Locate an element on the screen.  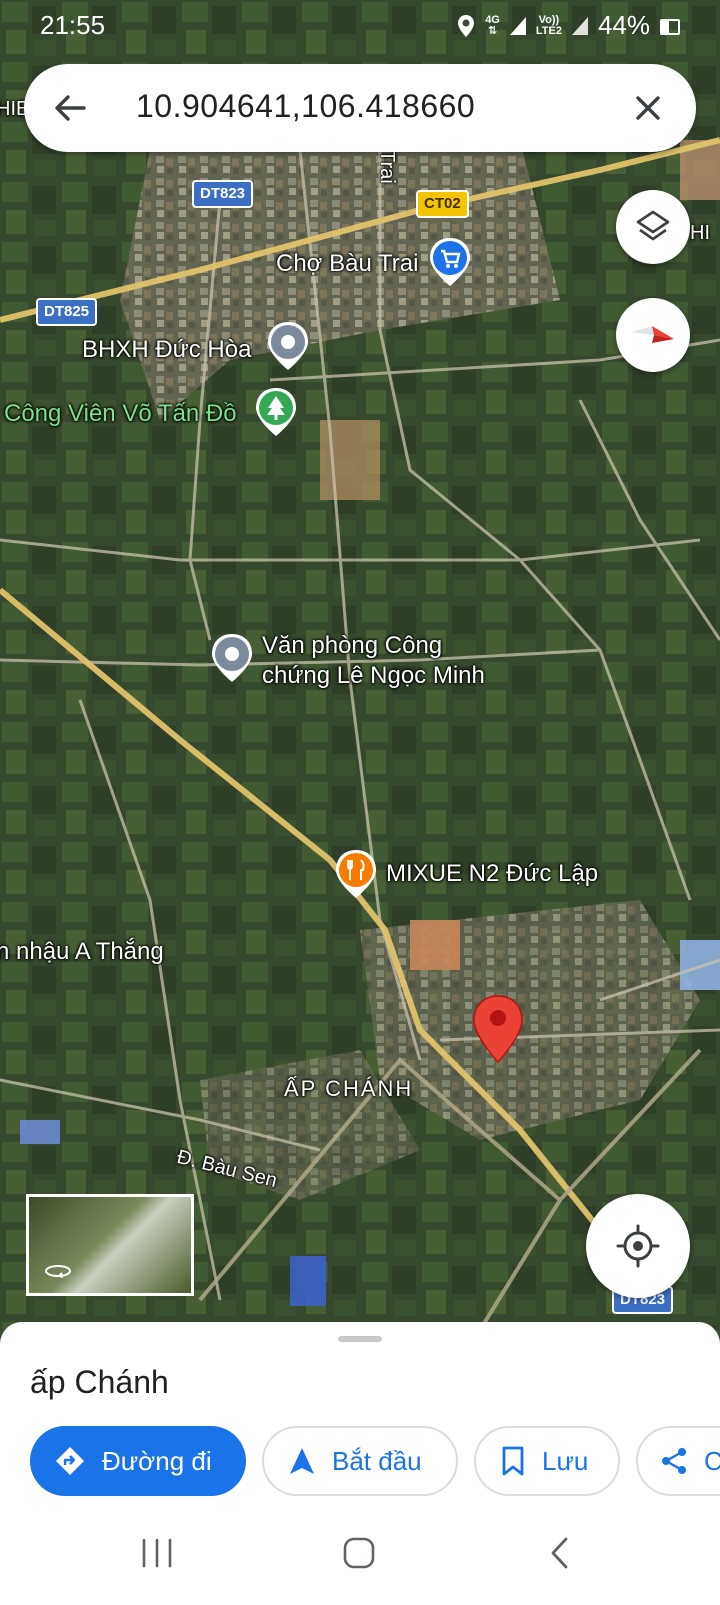
save-button: Lưu is located at coordinates (547, 1461).